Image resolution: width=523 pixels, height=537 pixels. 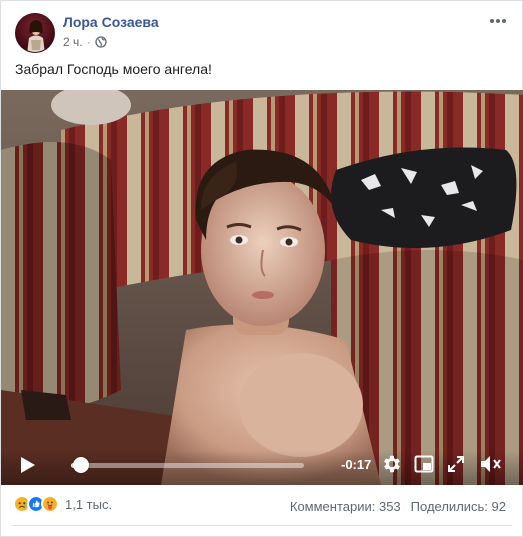 I want to click on post-meta: 2 ч. ·, so click(x=85, y=42).